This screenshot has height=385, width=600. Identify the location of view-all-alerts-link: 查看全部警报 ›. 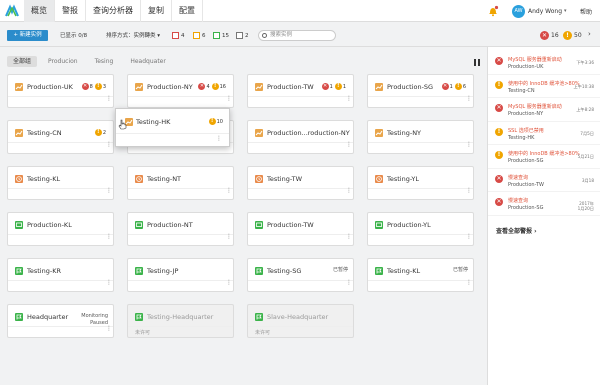
(516, 230).